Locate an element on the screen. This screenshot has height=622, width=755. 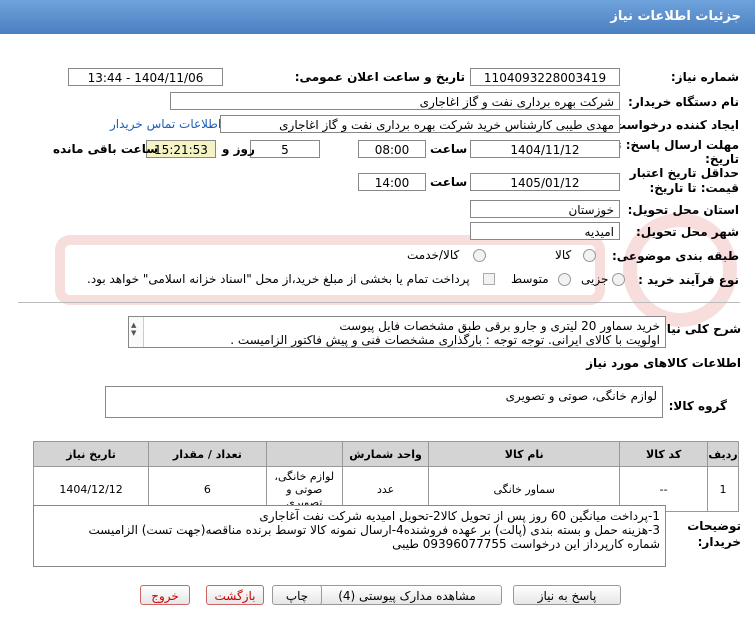
attachments-button: مشاهده مدارک پیوستی (4) is located at coordinates (407, 595).